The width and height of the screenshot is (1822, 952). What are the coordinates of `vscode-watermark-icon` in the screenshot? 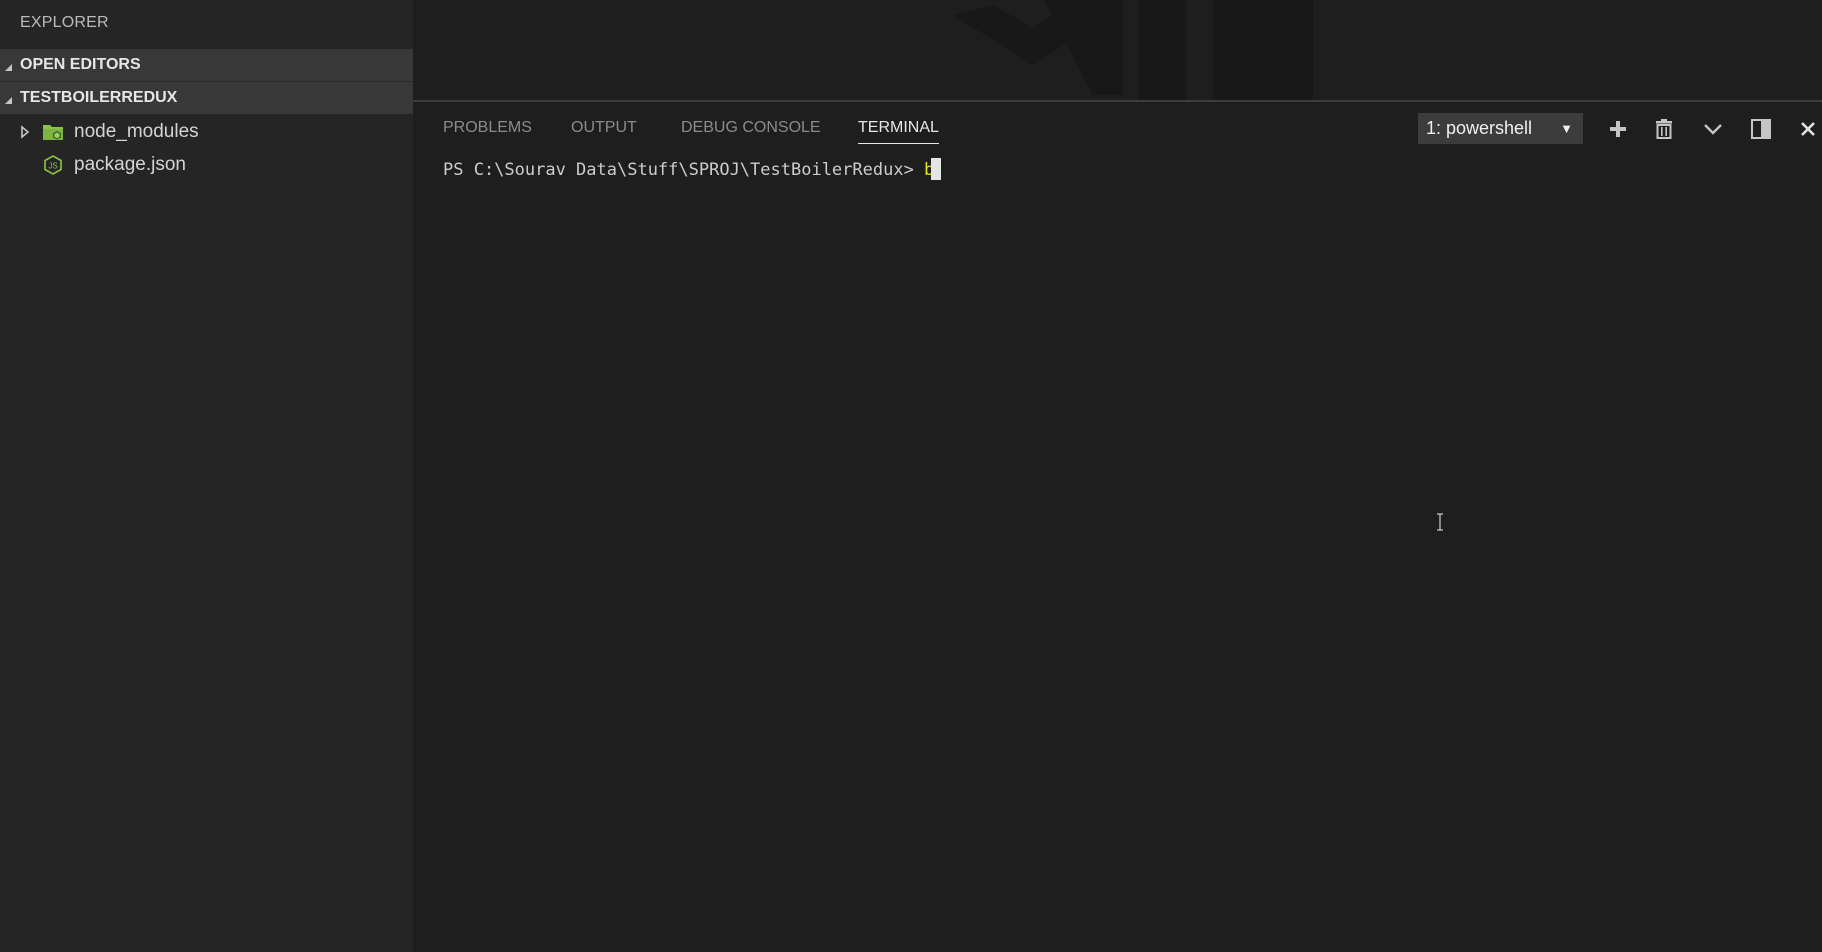 It's located at (1133, 50).